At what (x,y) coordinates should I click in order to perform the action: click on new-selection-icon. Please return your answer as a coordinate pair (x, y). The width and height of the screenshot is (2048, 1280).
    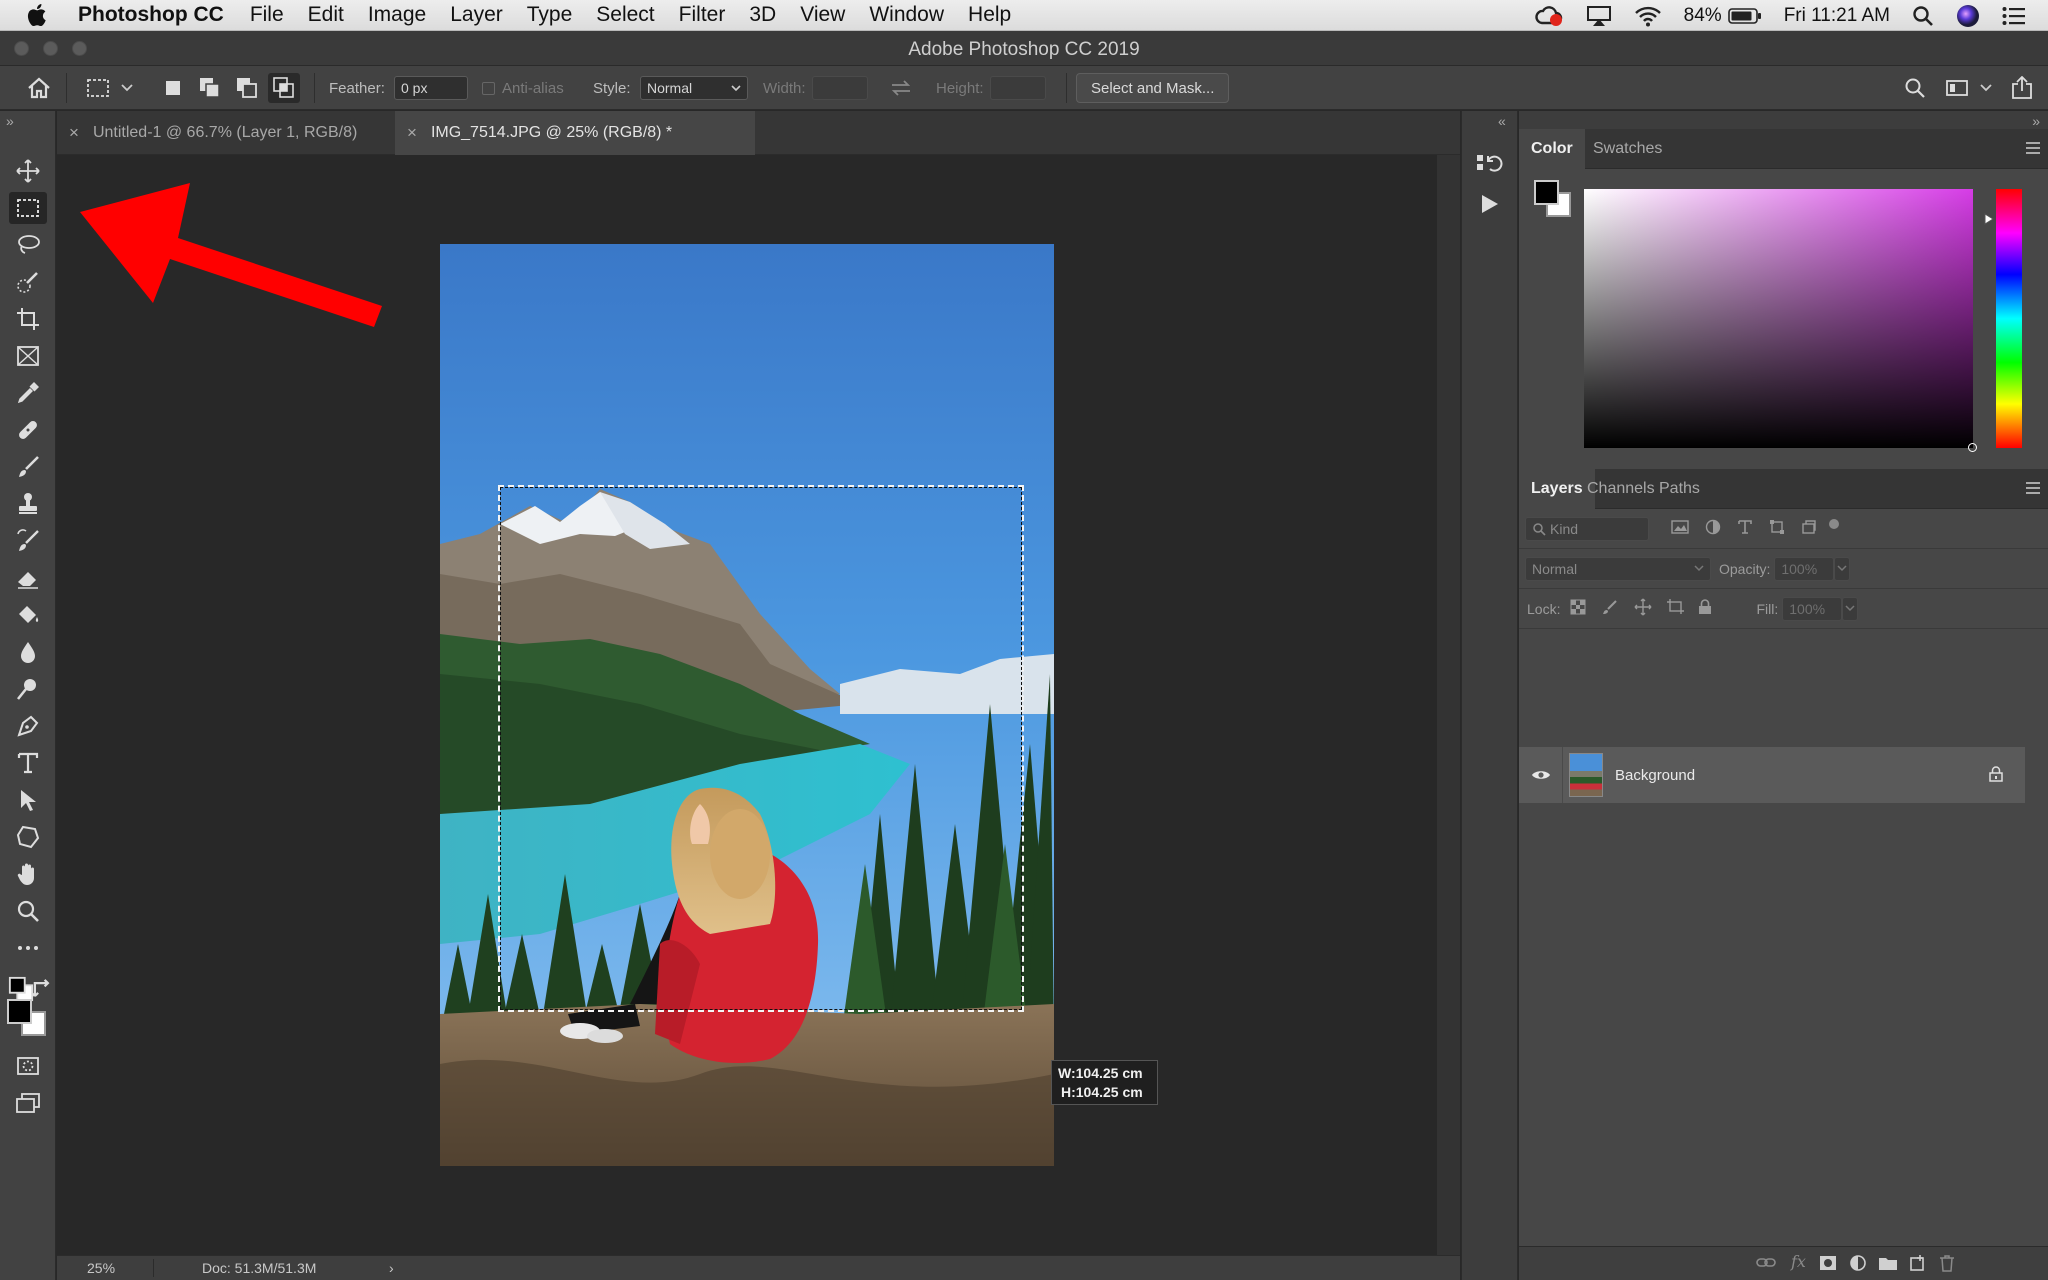
    Looking at the image, I should click on (173, 88).